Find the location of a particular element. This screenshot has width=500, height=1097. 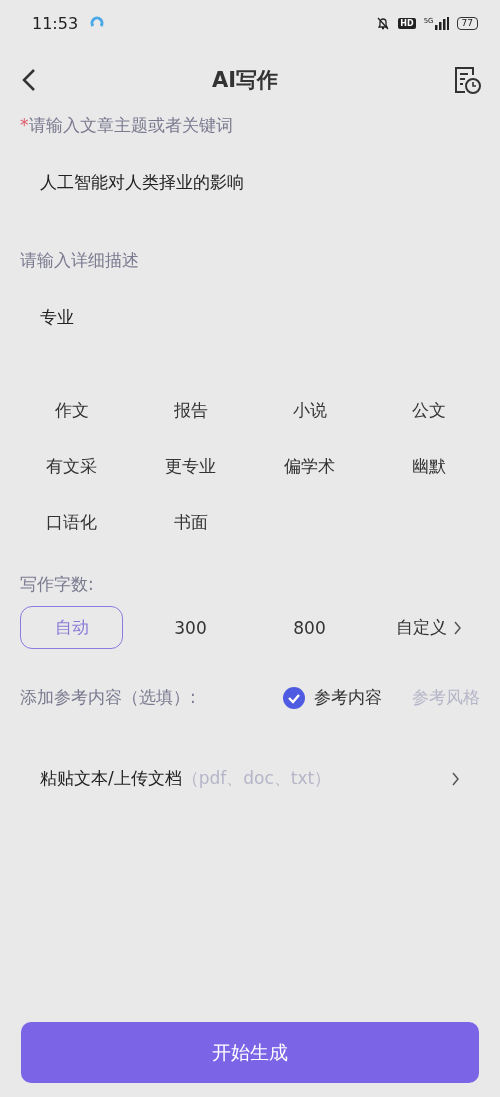

word-count-option: 300 is located at coordinates (190, 627).